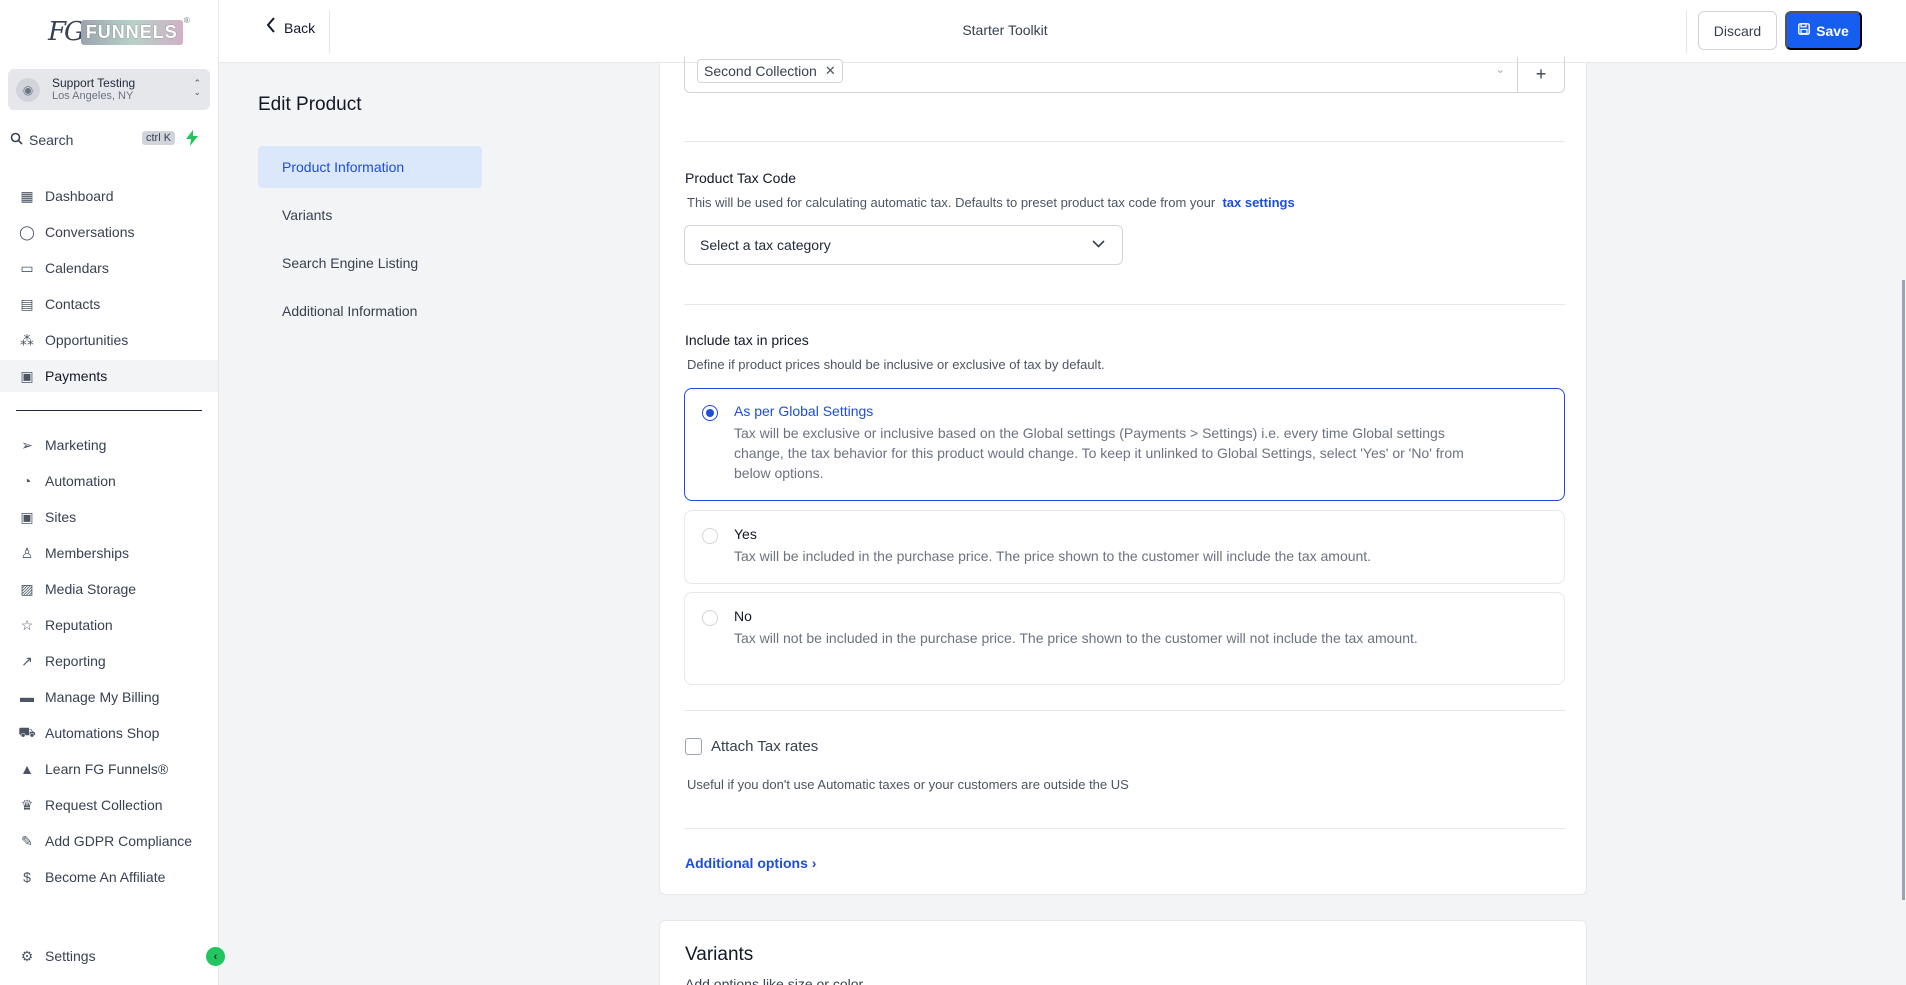 This screenshot has height=985, width=1906. What do you see at coordinates (370, 263) in the screenshot?
I see `section-nav-search-engine-listing: Search Engine Listing` at bounding box center [370, 263].